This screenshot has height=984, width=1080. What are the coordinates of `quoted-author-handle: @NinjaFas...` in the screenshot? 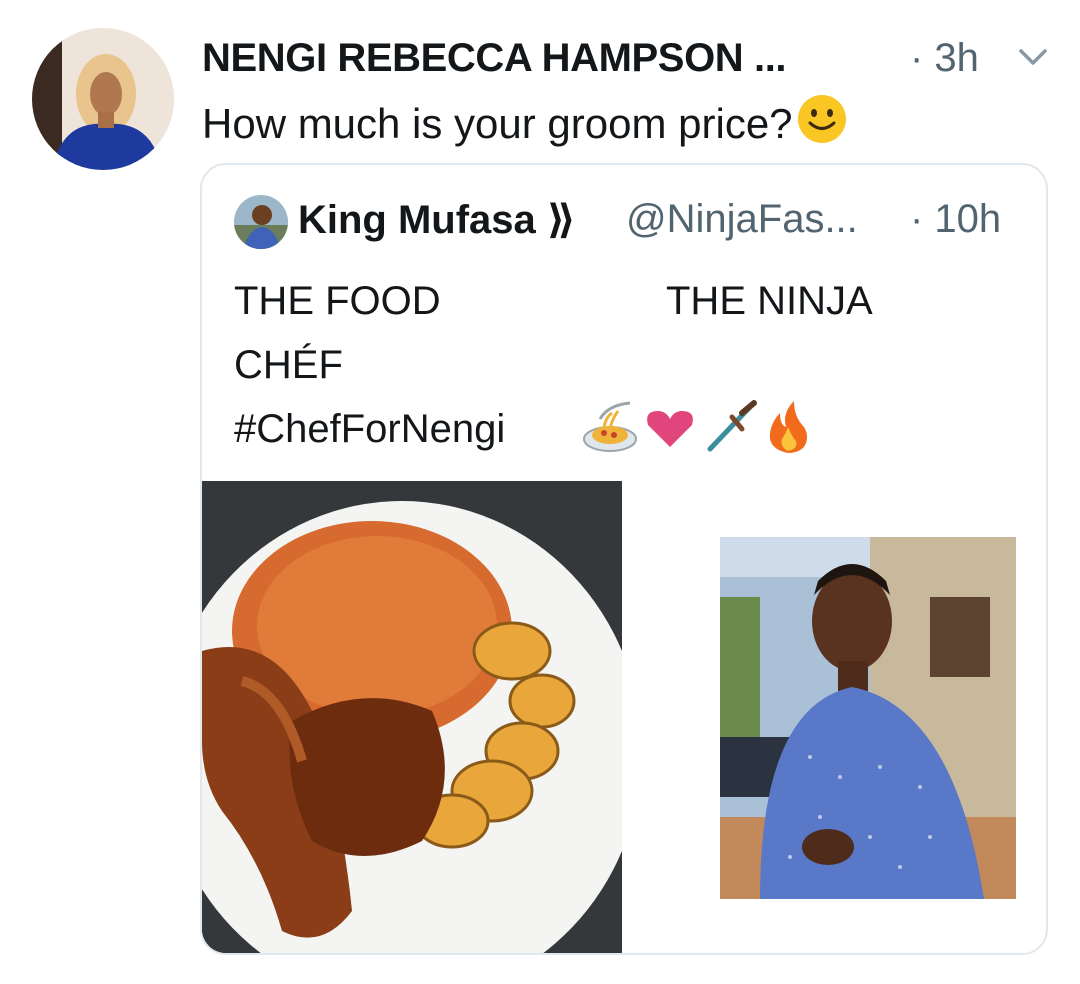 It's located at (742, 219).